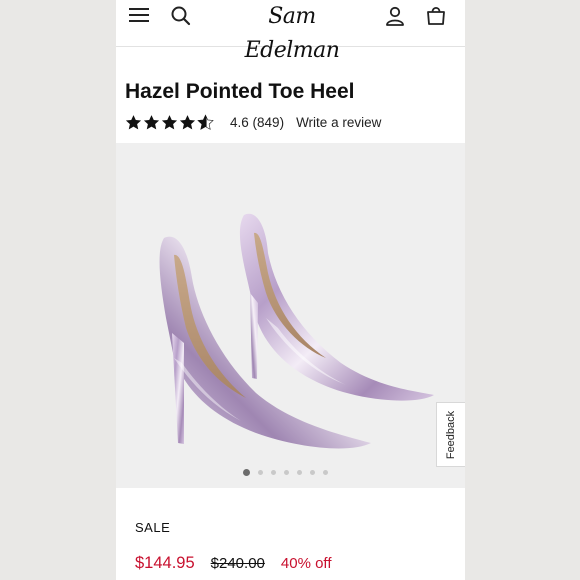 The height and width of the screenshot is (580, 580). What do you see at coordinates (436, 15) in the screenshot?
I see `bag-icon` at bounding box center [436, 15].